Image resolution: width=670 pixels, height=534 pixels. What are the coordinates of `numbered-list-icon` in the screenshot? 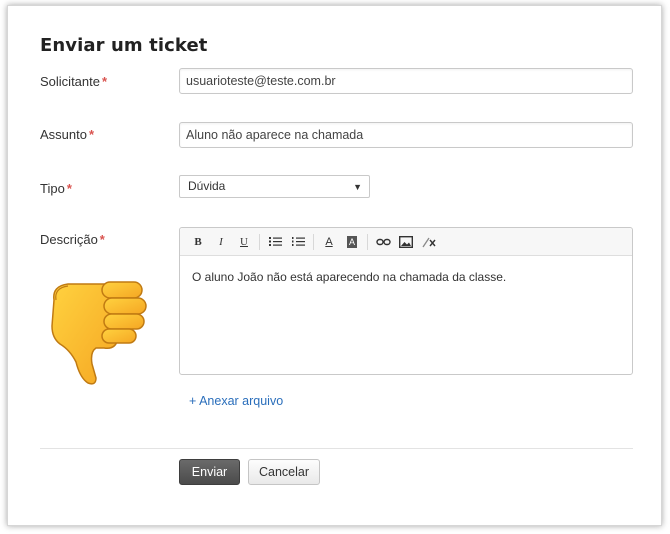 It's located at (298, 241).